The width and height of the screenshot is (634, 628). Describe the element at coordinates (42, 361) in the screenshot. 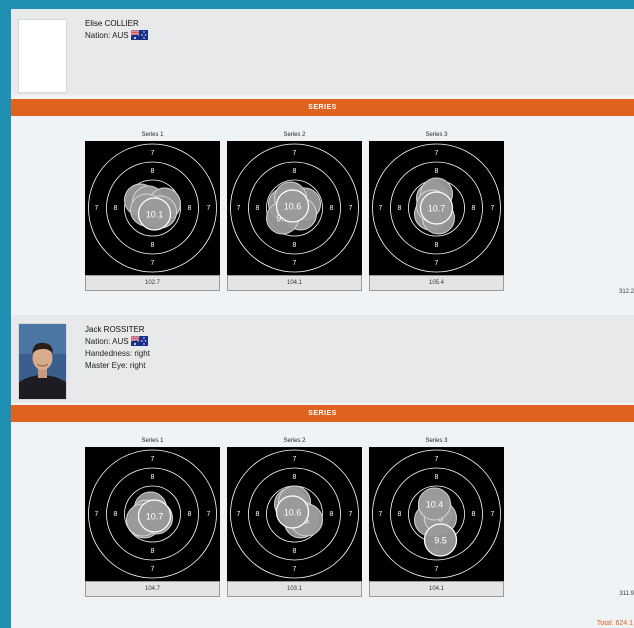

I see `athlete-photo` at that location.